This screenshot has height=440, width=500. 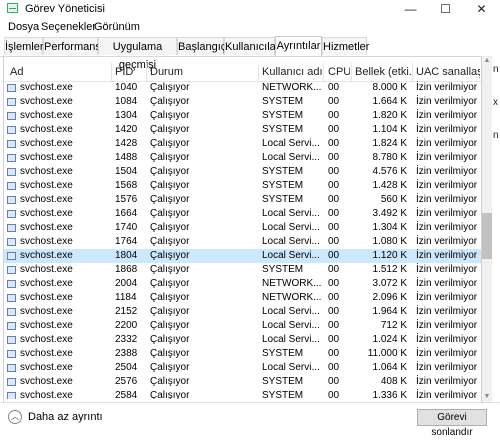 What do you see at coordinates (250, 27) in the screenshot?
I see `menu-bar: Dosya Seçenekler Görünüm` at bounding box center [250, 27].